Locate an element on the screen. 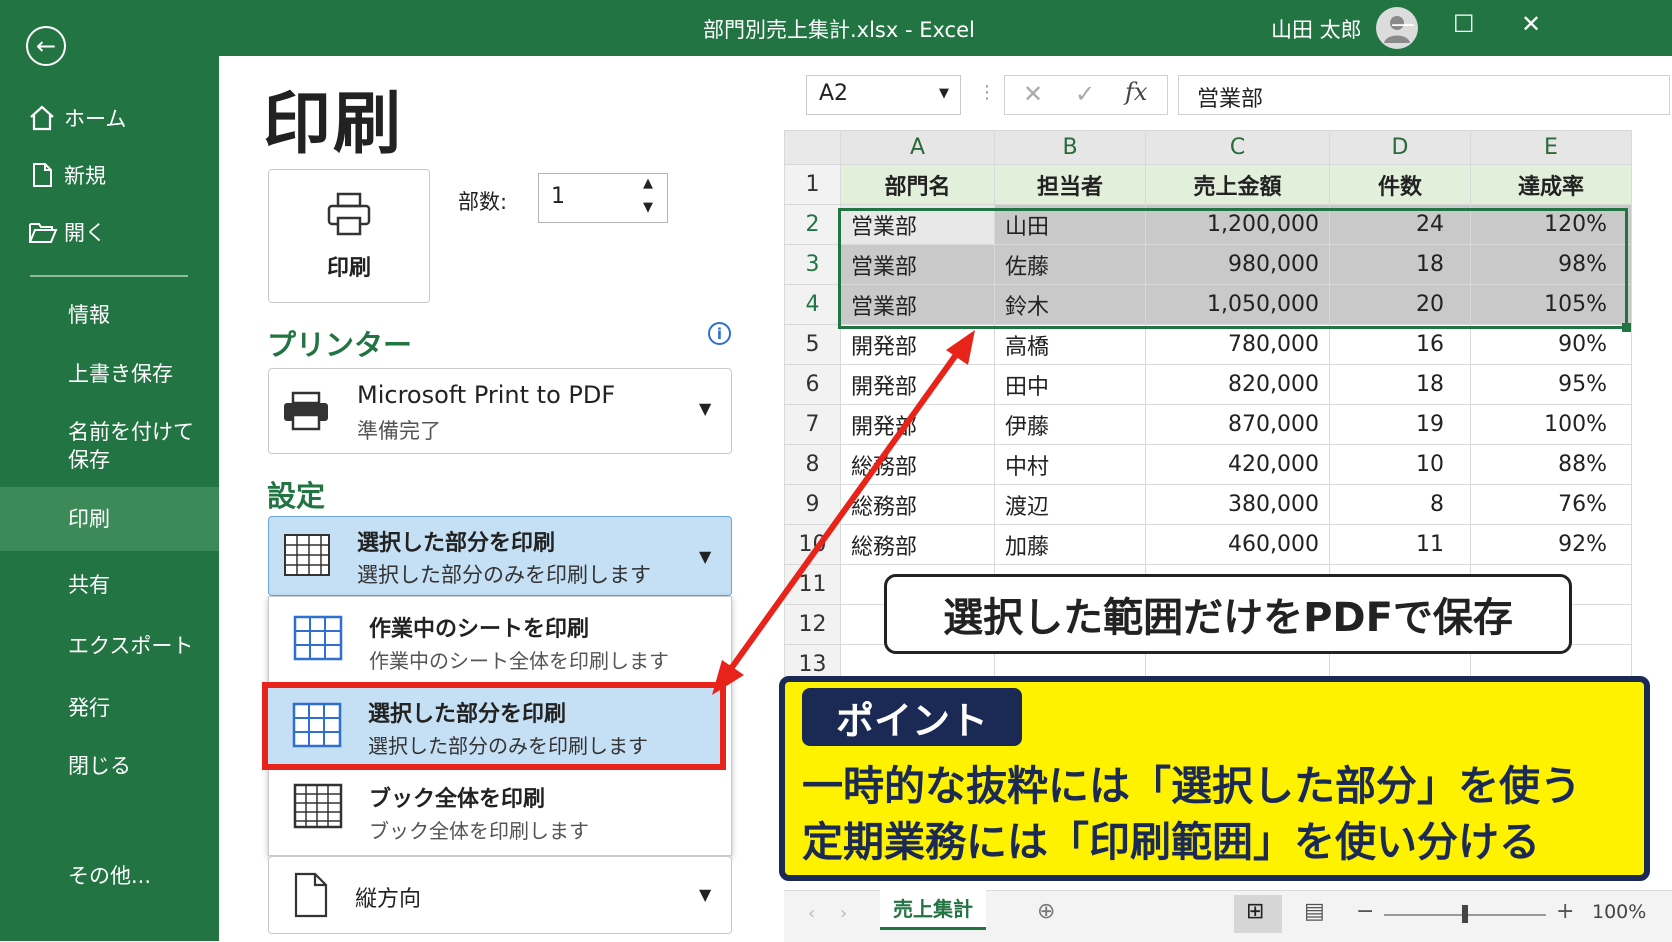 The width and height of the screenshot is (1672, 942). callout-label: 選択した範囲だけをPDFで保存 is located at coordinates (1228, 614).